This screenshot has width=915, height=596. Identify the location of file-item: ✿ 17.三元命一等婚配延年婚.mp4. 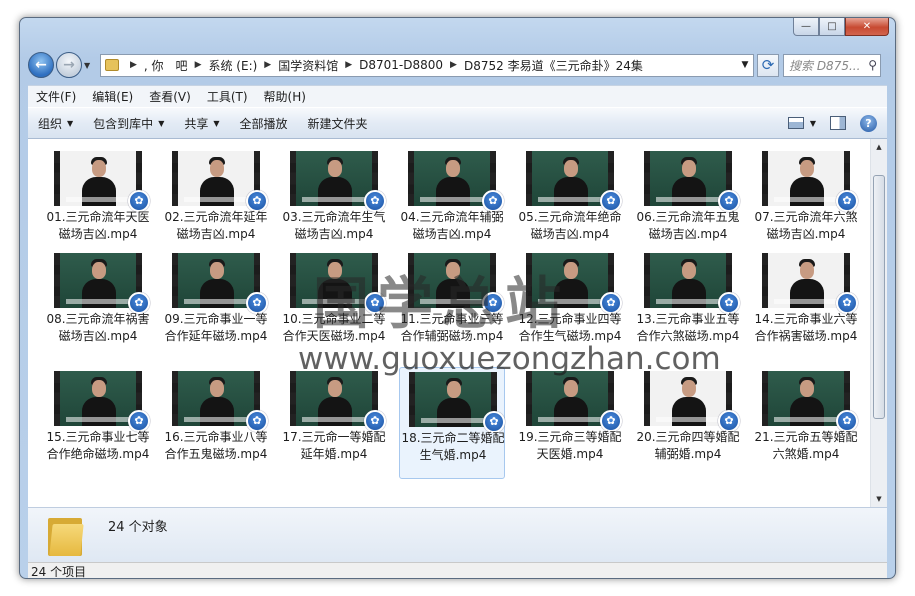
(334, 423).